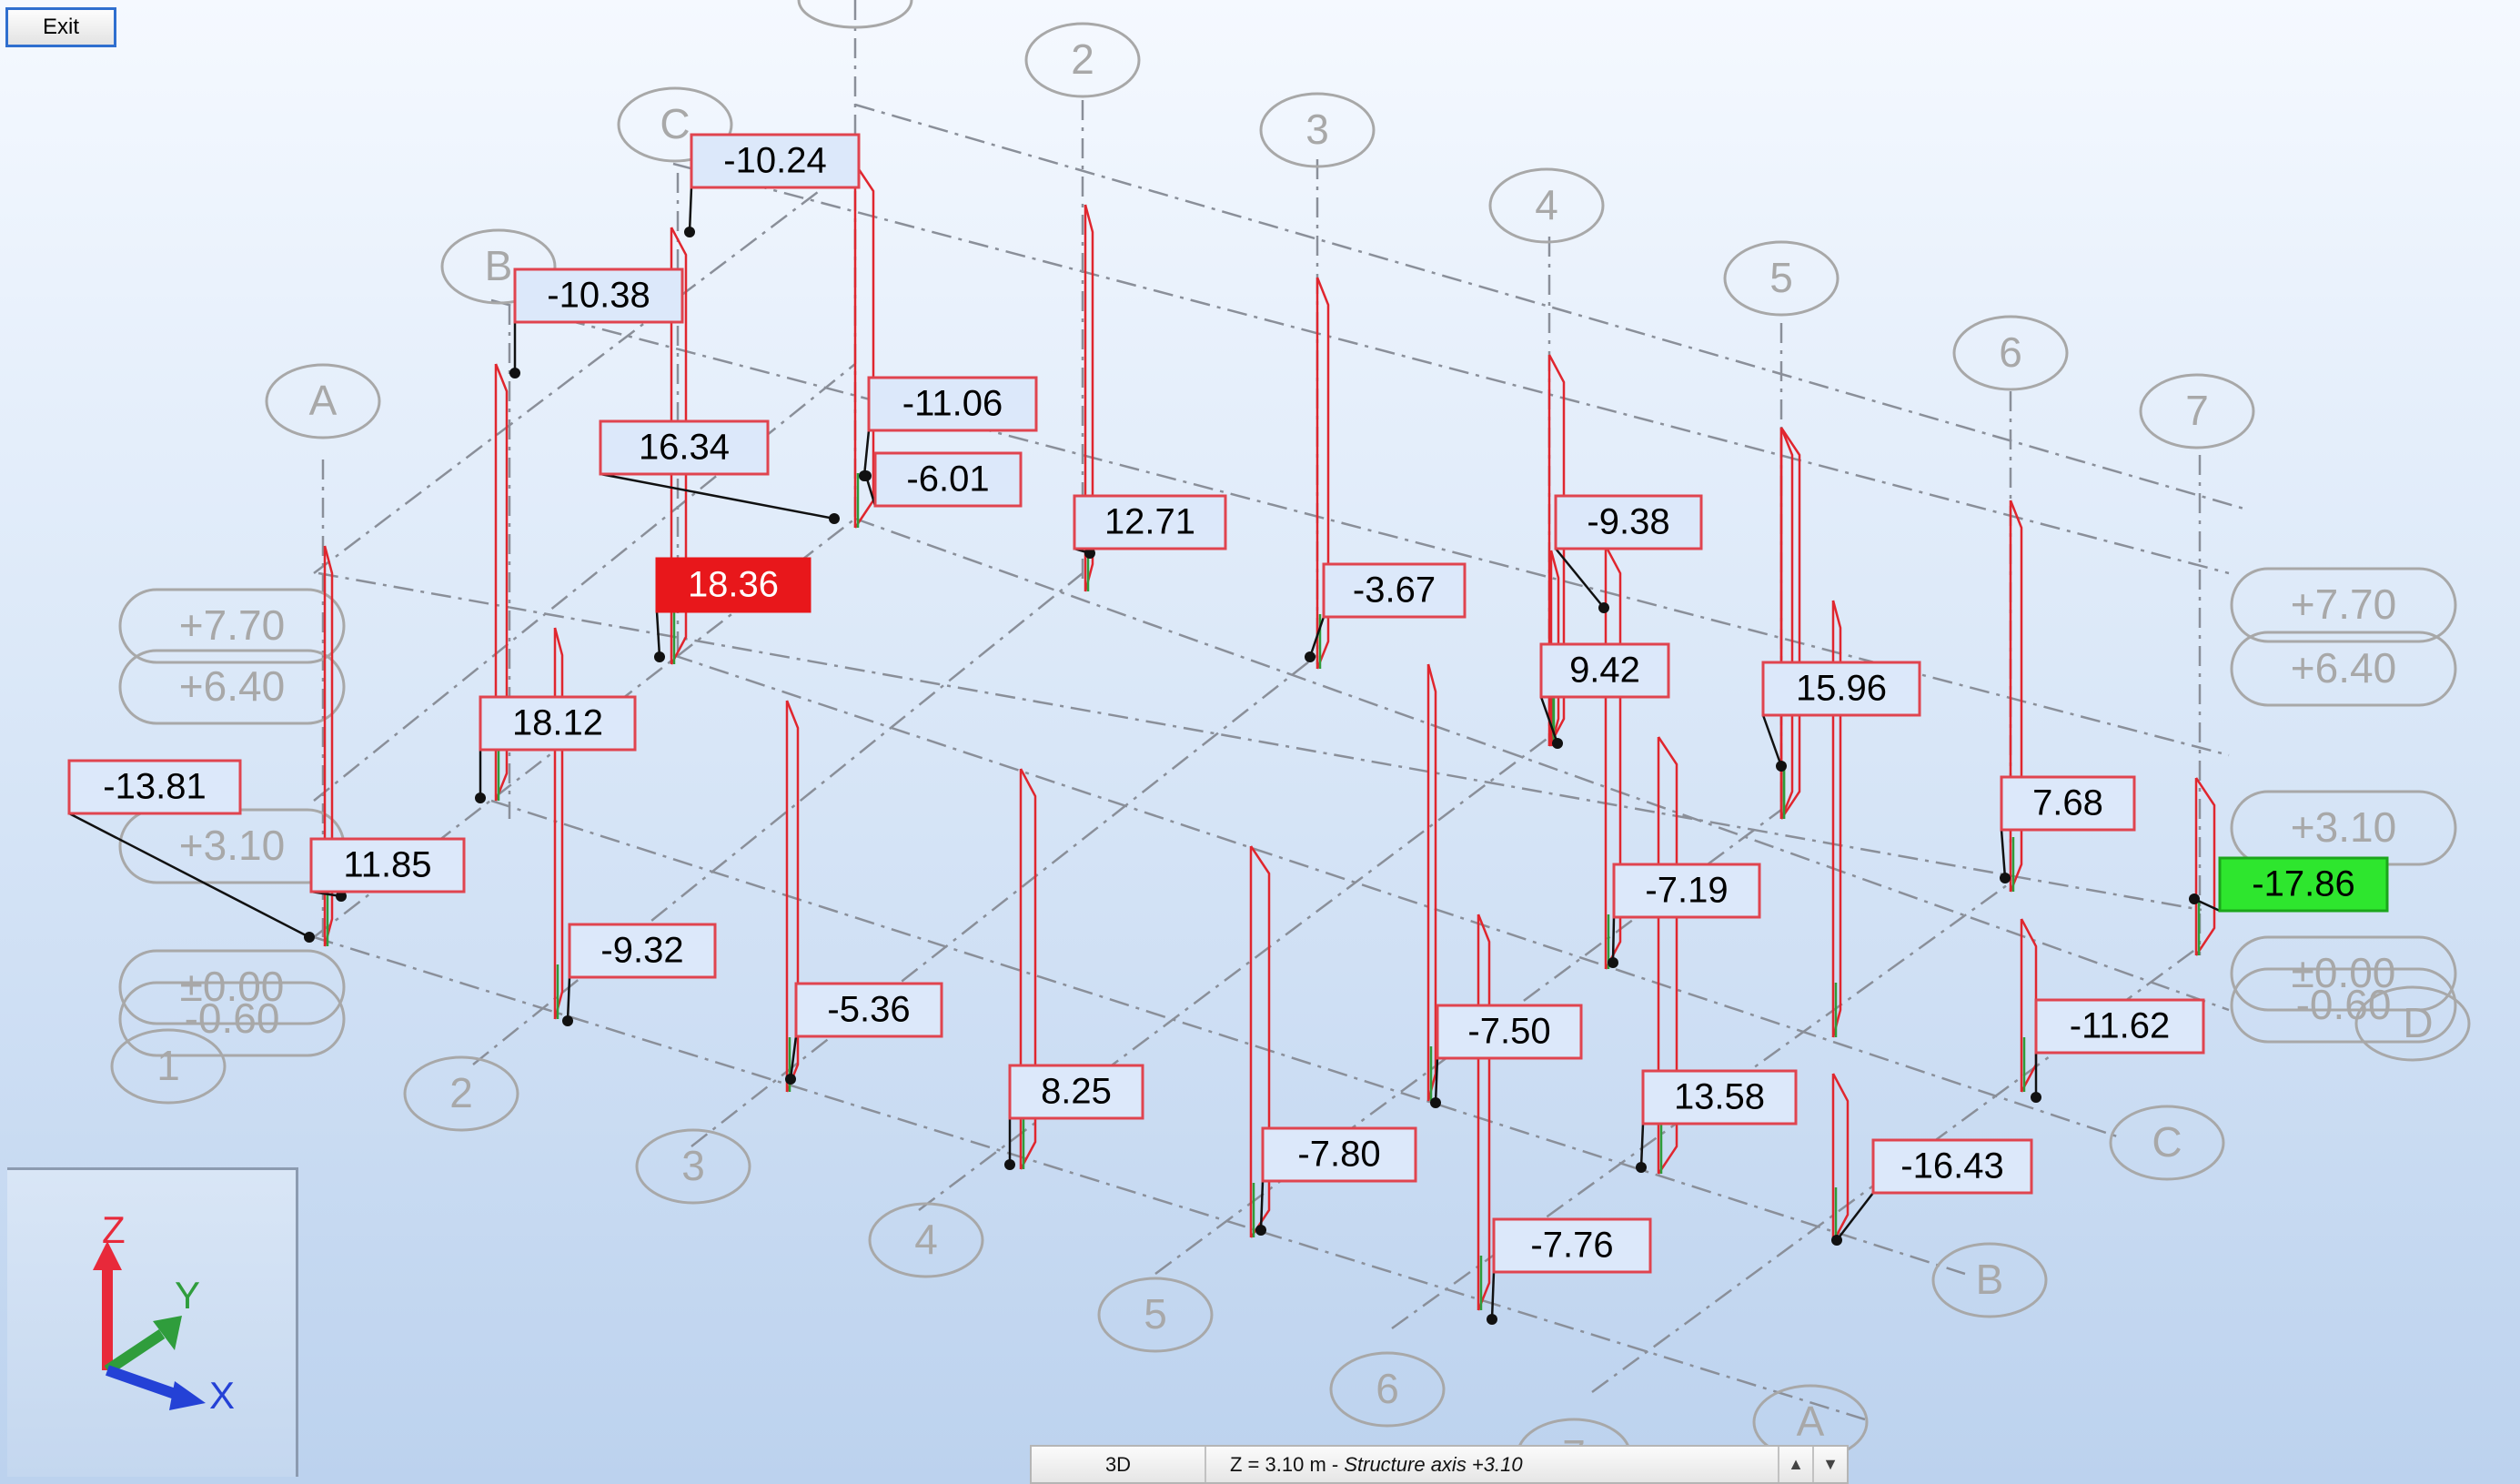 This screenshot has width=2520, height=1484. I want to click on result-label: -11.62, so click(2120, 1026).